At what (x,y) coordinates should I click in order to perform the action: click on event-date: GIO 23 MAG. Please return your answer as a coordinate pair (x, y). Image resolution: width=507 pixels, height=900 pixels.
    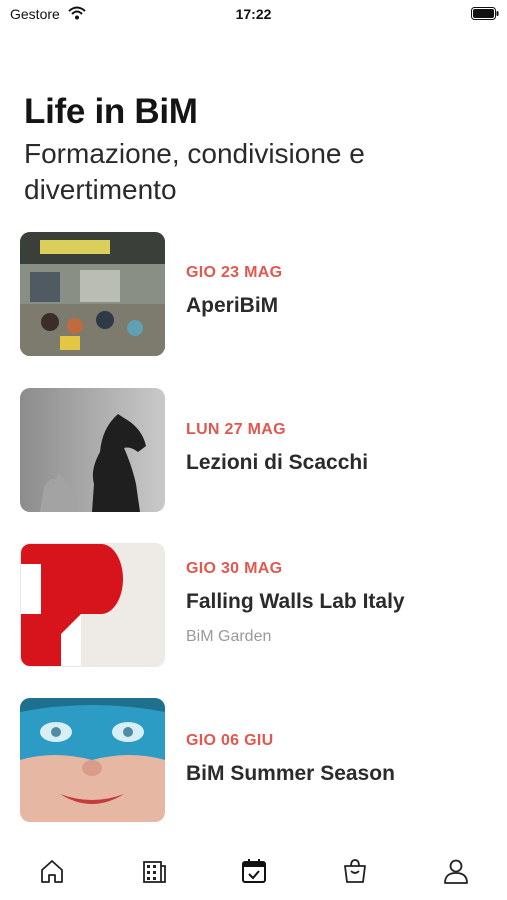
    Looking at the image, I should click on (234, 272).